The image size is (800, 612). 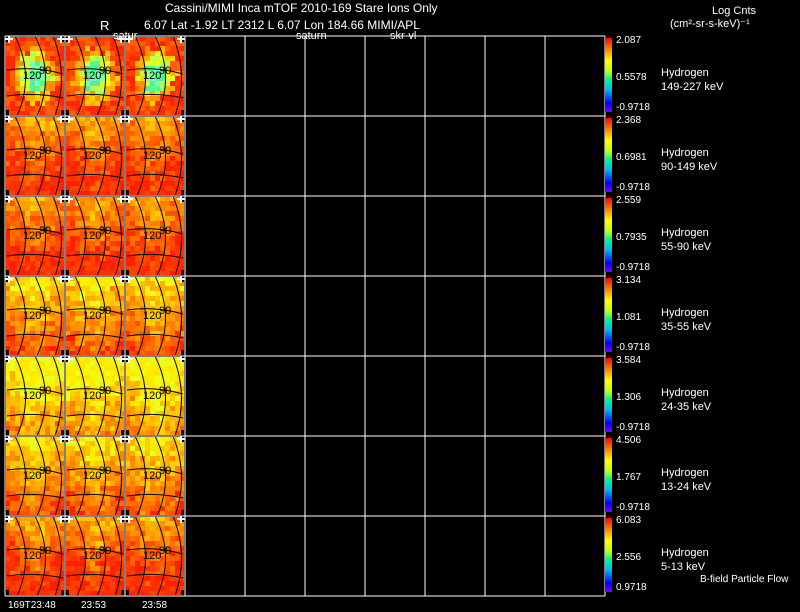 What do you see at coordinates (686, 247) in the screenshot?
I see `energy-range-label: 55-90 keV` at bounding box center [686, 247].